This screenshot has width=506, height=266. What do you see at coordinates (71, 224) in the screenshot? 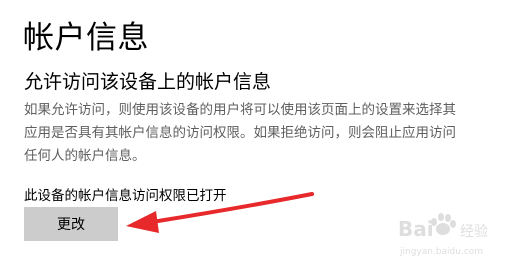
I see `change-button: 更改` at bounding box center [71, 224].